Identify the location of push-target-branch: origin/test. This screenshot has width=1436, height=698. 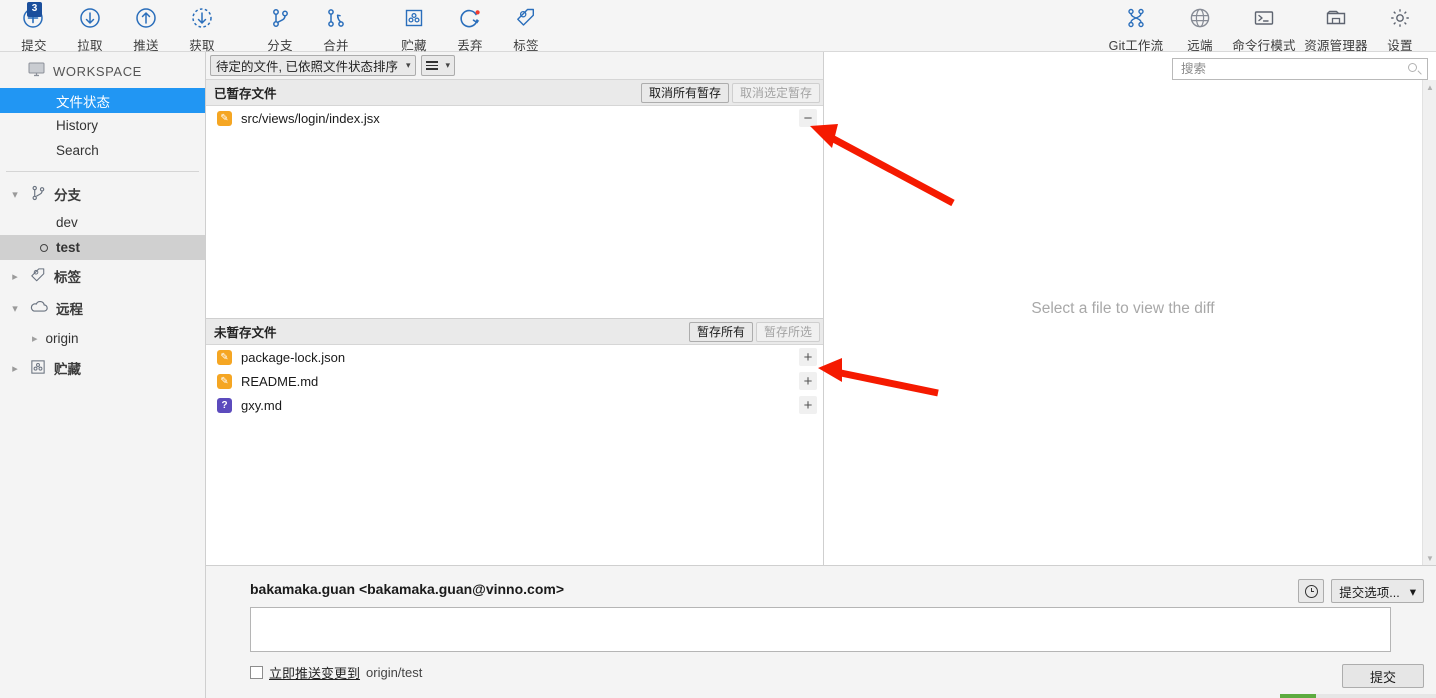
(394, 672).